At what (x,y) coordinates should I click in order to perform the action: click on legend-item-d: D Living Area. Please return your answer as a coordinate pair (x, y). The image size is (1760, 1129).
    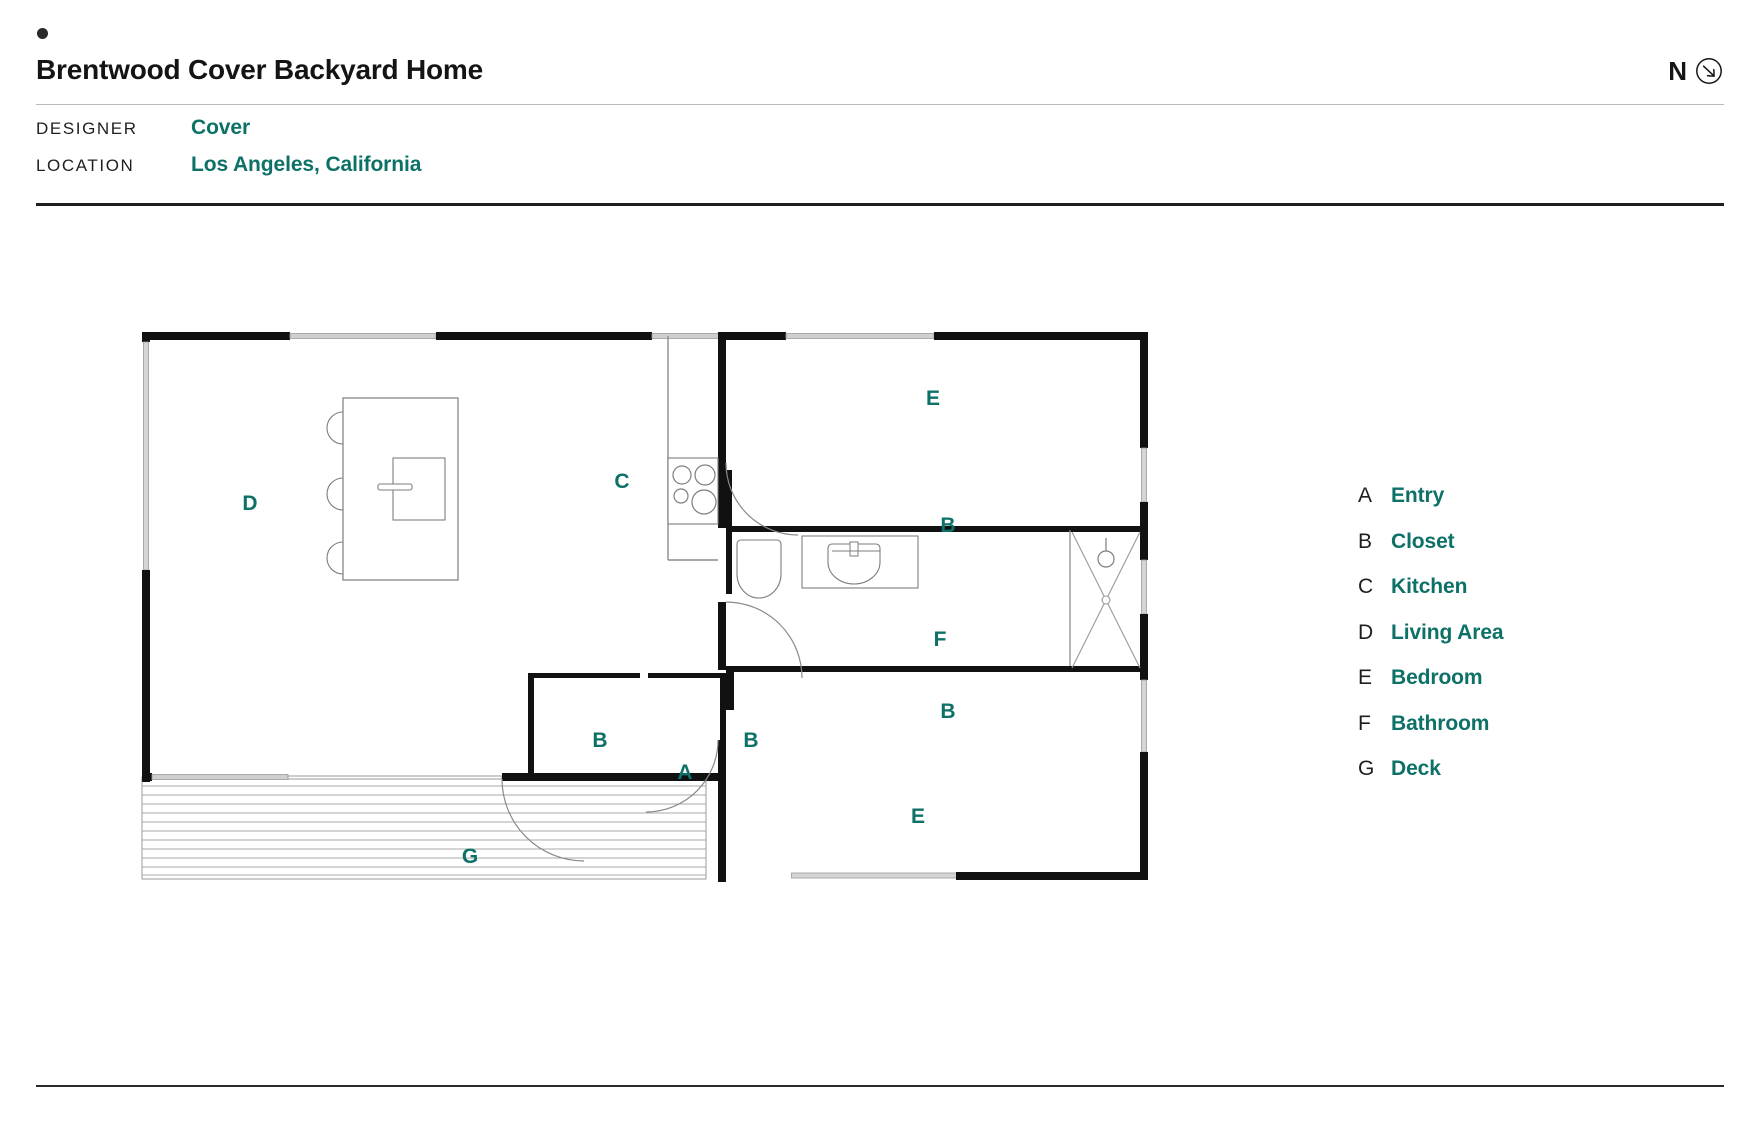
    Looking at the image, I should click on (1523, 644).